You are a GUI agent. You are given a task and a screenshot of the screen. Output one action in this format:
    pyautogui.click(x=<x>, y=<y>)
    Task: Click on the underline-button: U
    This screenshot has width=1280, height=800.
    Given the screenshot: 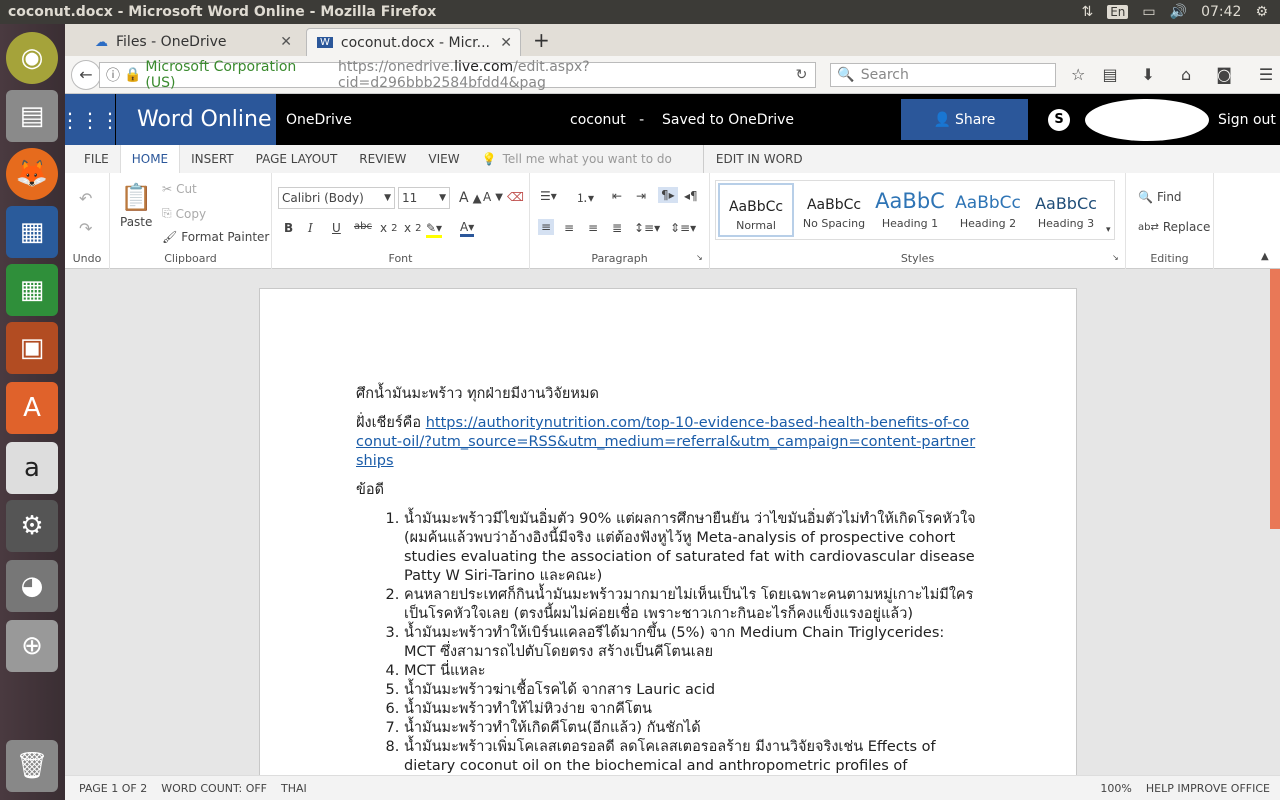 What is the action you would take?
    pyautogui.click(x=336, y=228)
    